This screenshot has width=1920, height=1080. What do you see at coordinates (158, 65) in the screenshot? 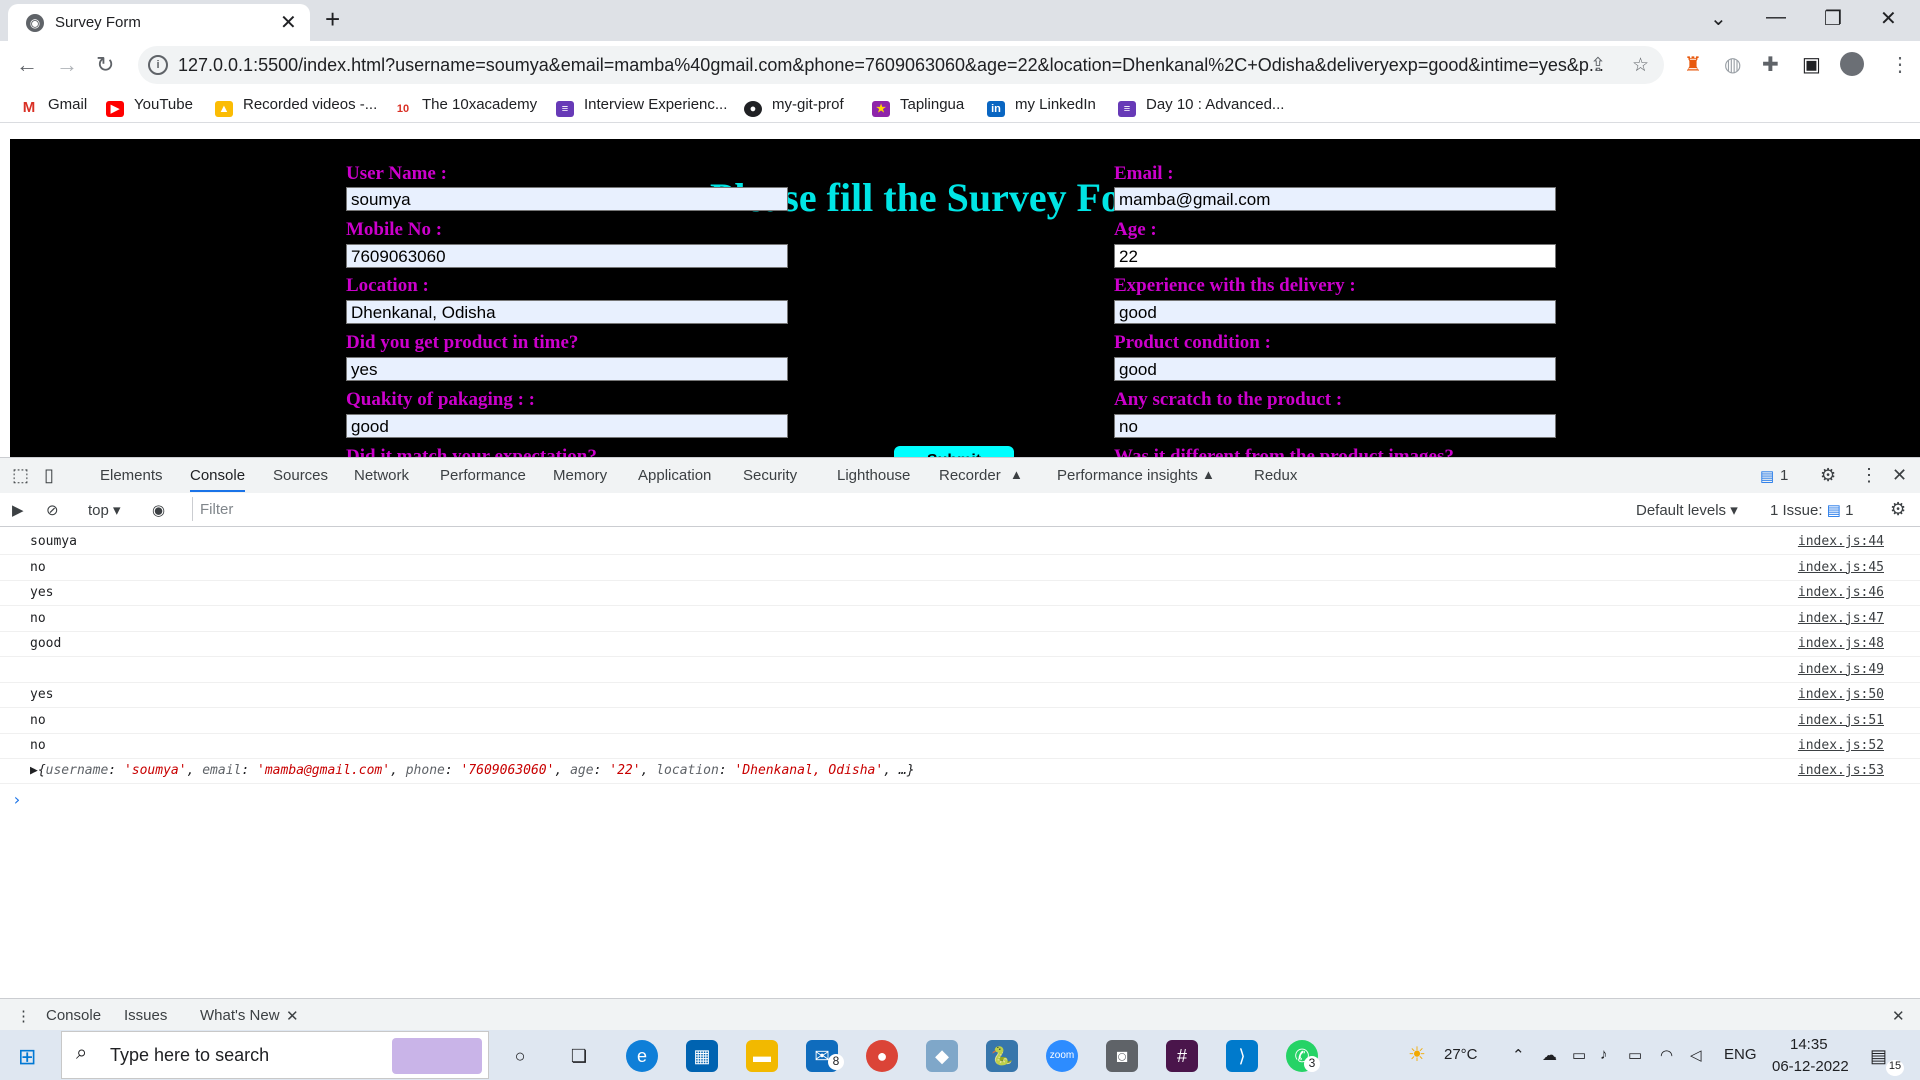
I see `info-icon: i` at bounding box center [158, 65].